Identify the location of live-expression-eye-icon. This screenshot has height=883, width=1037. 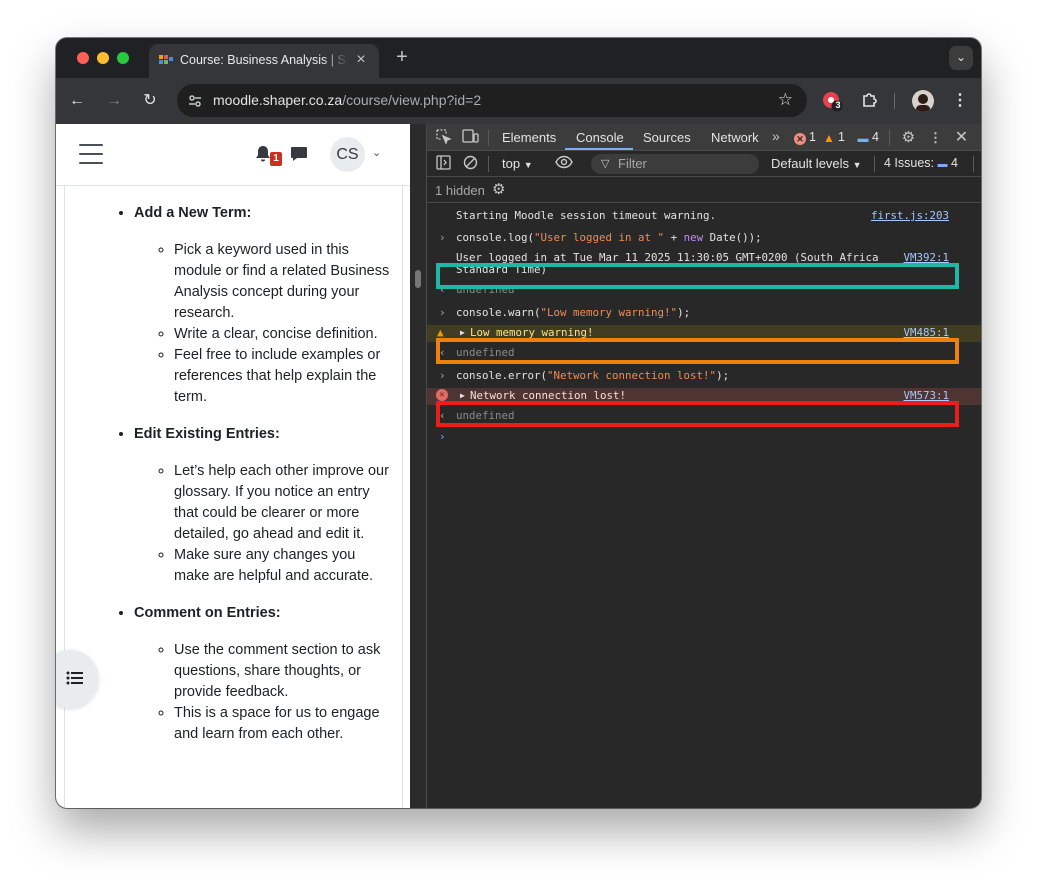
(564, 163).